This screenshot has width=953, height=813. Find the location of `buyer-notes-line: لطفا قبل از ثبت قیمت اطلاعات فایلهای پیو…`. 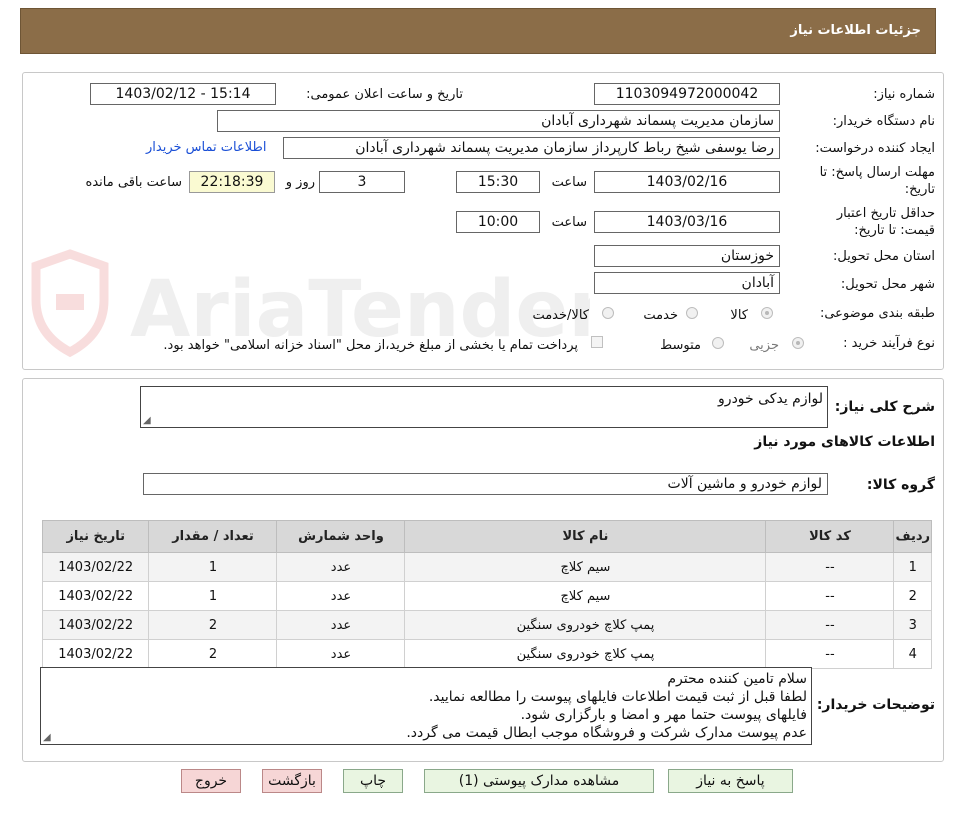

buyer-notes-line: لطفا قبل از ثبت قیمت اطلاعات فایلهای پیو… is located at coordinates (617, 697).